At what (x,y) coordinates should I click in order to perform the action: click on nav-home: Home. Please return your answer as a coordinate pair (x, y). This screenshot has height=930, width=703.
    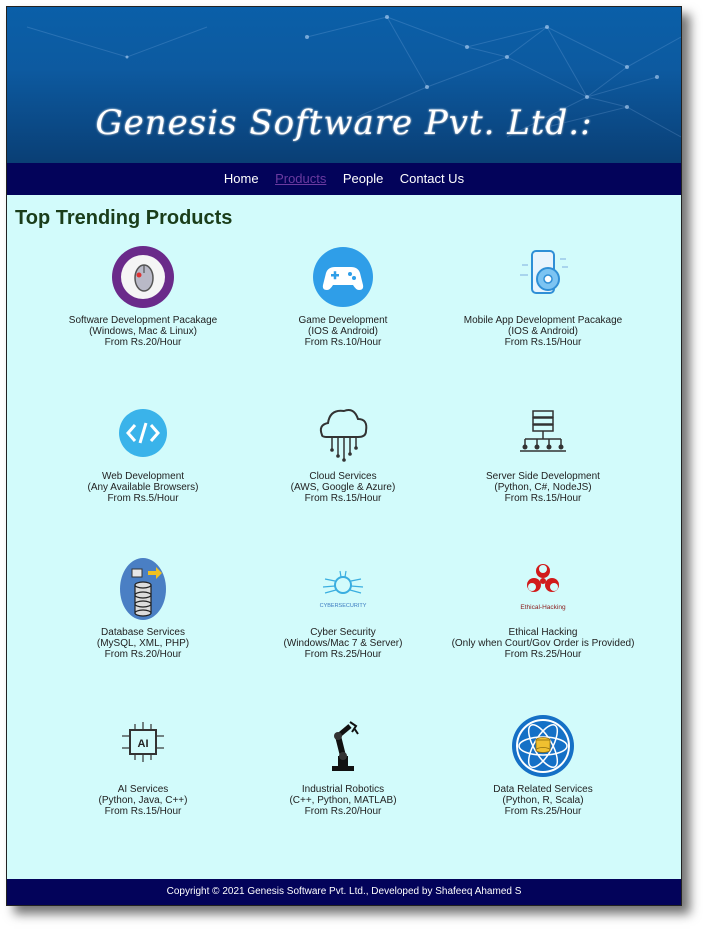
    Looking at the image, I should click on (241, 179).